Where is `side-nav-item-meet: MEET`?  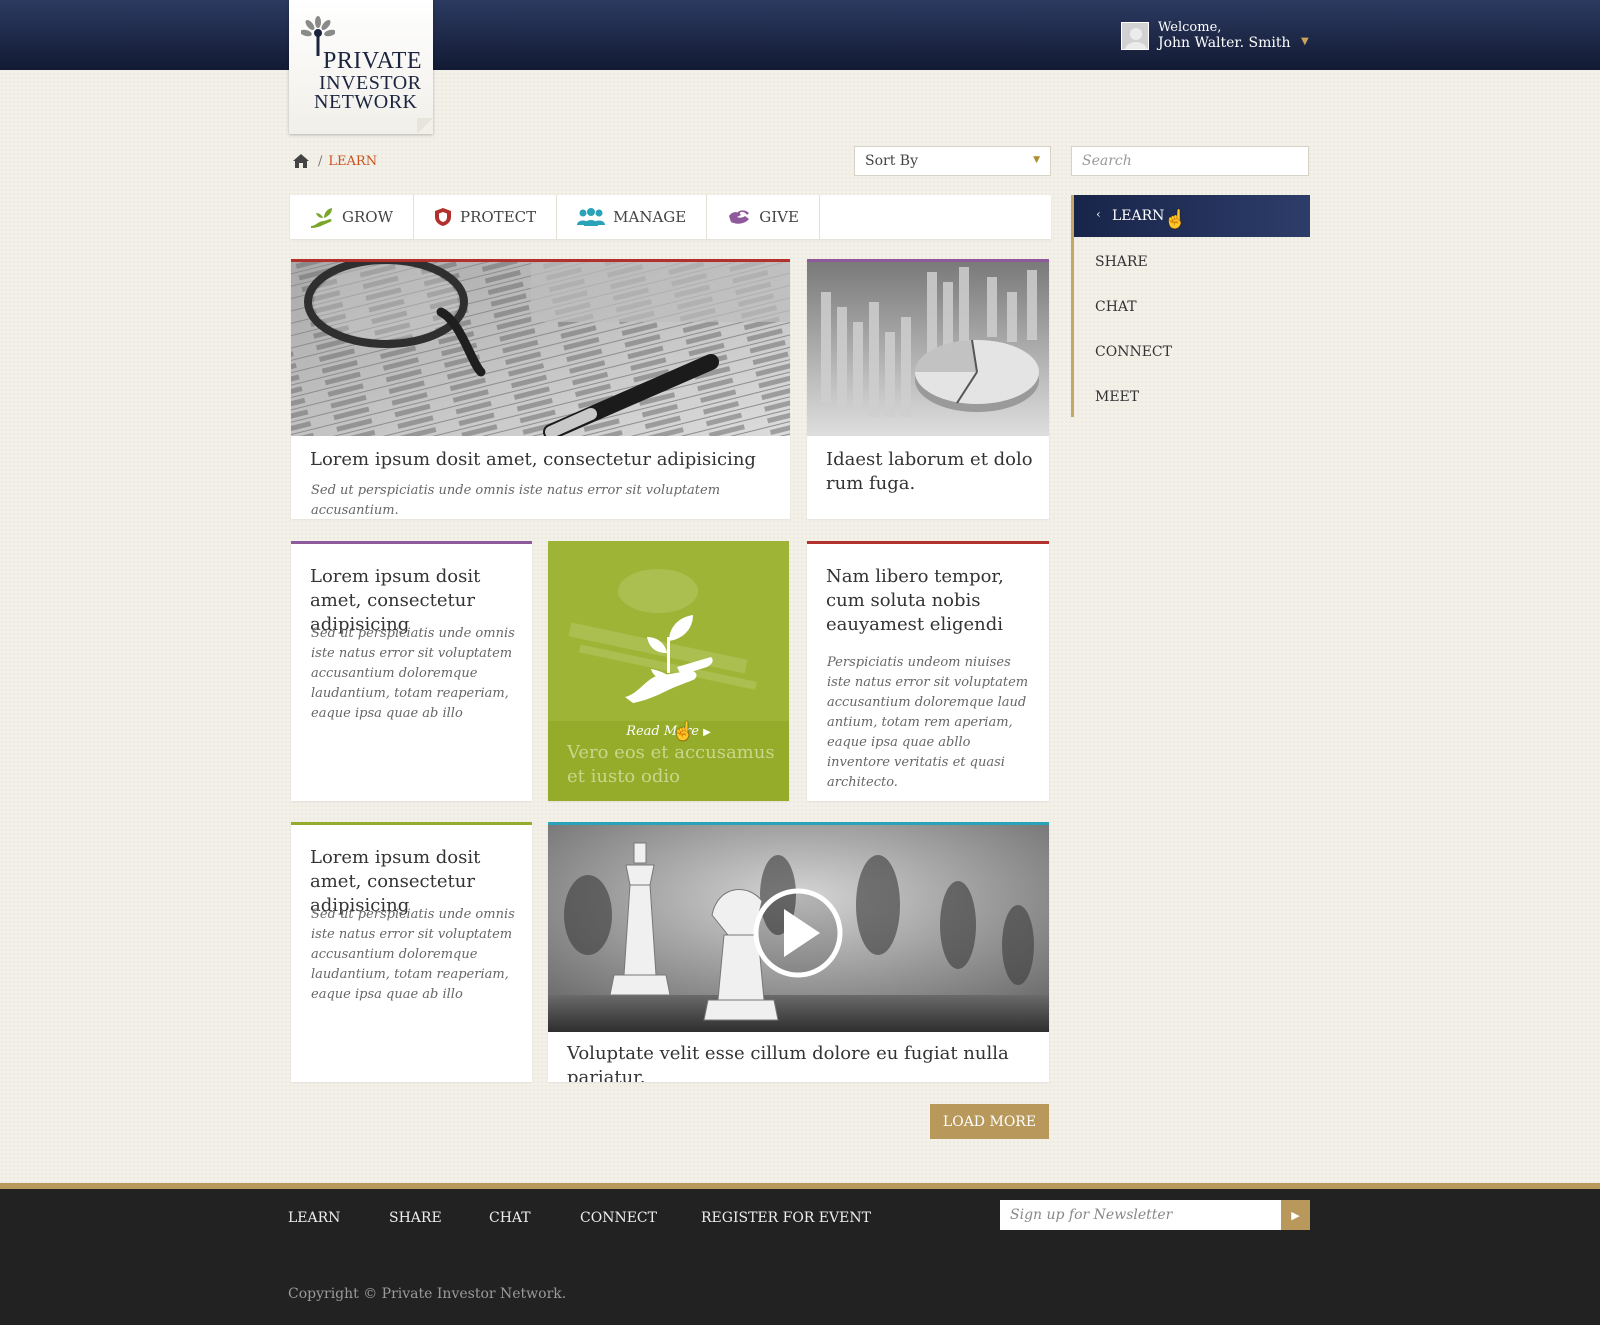 side-nav-item-meet: MEET is located at coordinates (1117, 397).